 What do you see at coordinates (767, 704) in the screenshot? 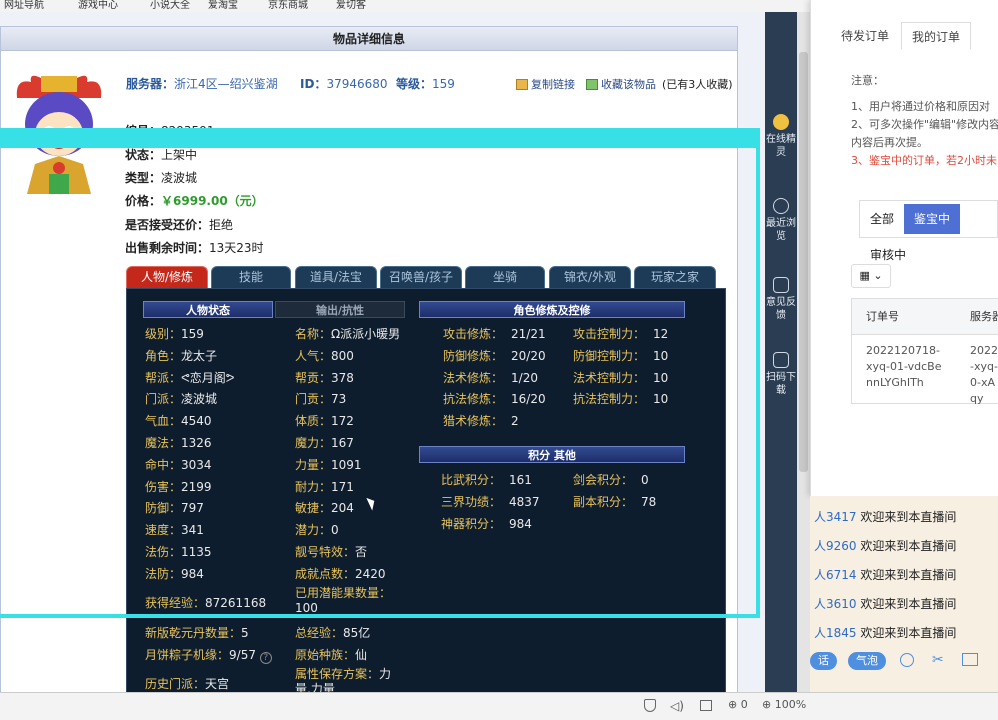
I see `zoom-icon: ⊕` at bounding box center [767, 704].